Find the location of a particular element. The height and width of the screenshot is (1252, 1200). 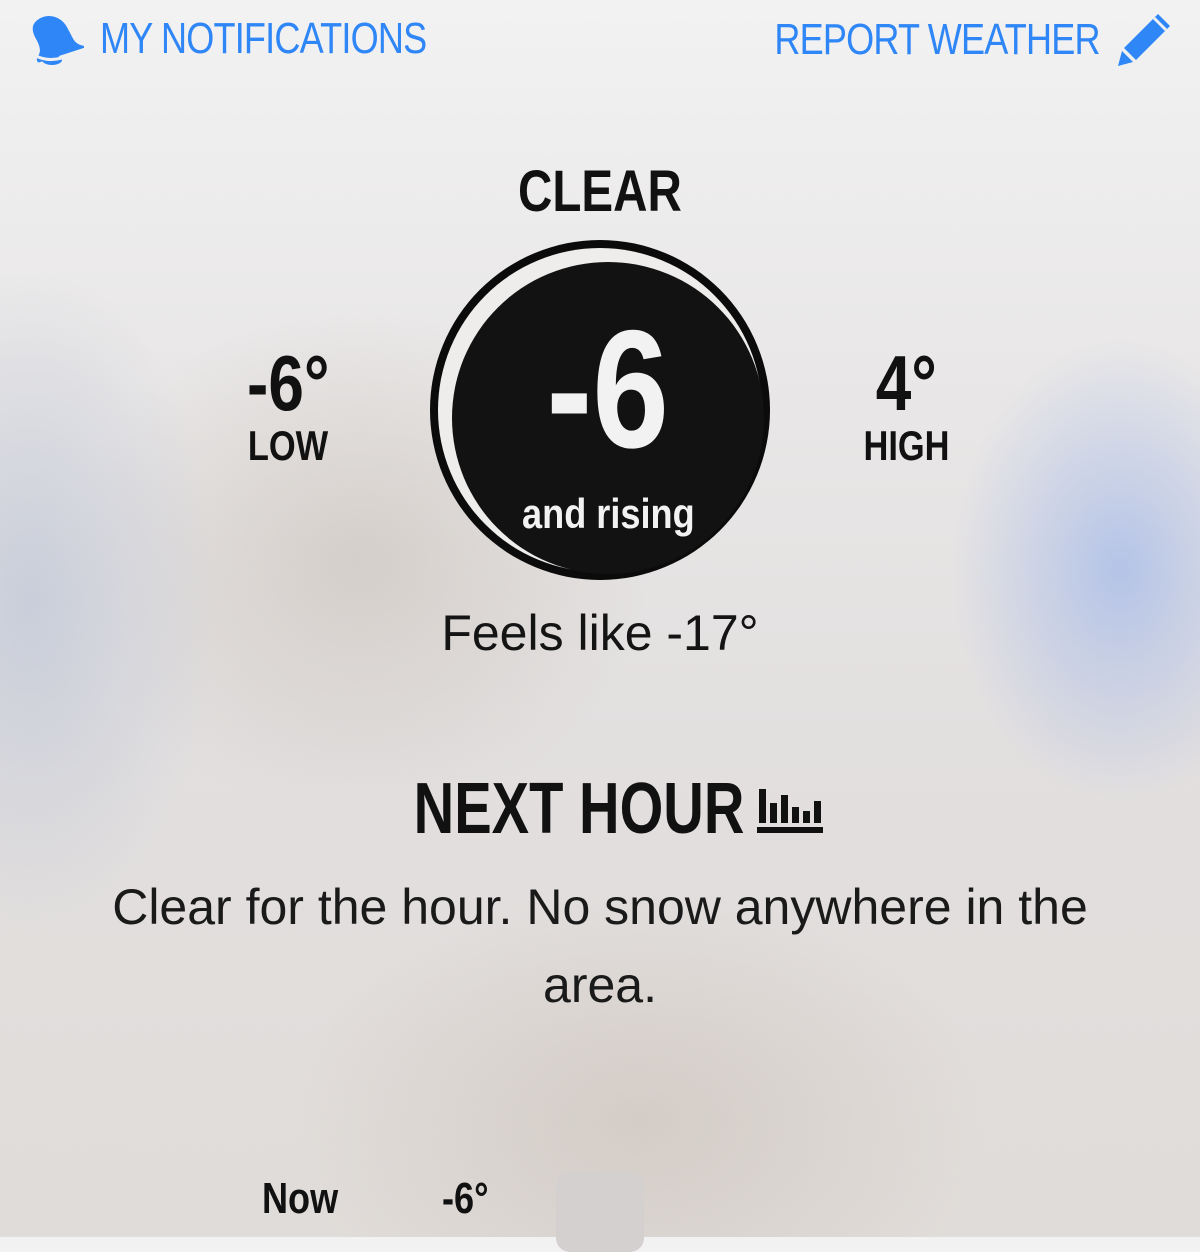

high-value: 4° is located at coordinates (906, 383).